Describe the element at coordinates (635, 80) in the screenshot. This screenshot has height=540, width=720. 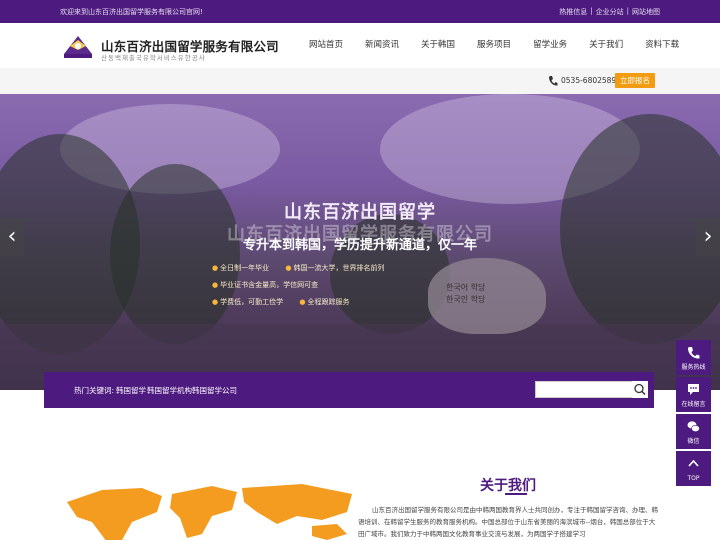
I see `signup-button: 立即报名` at that location.